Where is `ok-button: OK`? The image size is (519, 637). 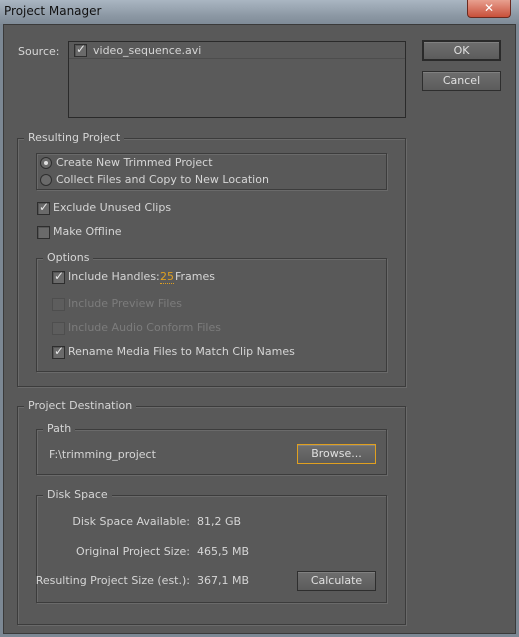
ok-button: OK is located at coordinates (461, 50).